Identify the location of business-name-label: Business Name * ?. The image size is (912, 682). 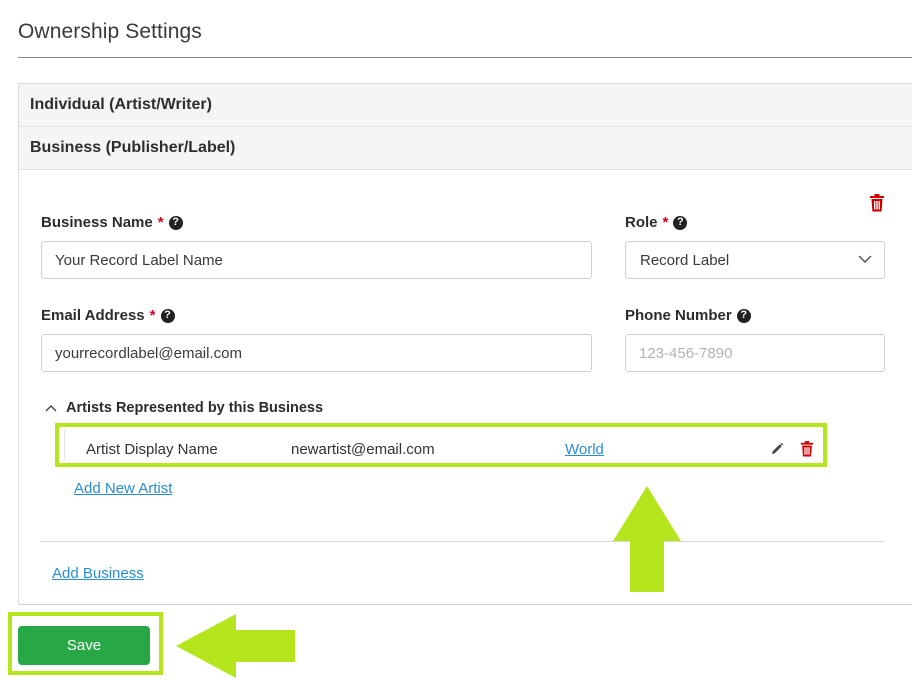
(112, 222).